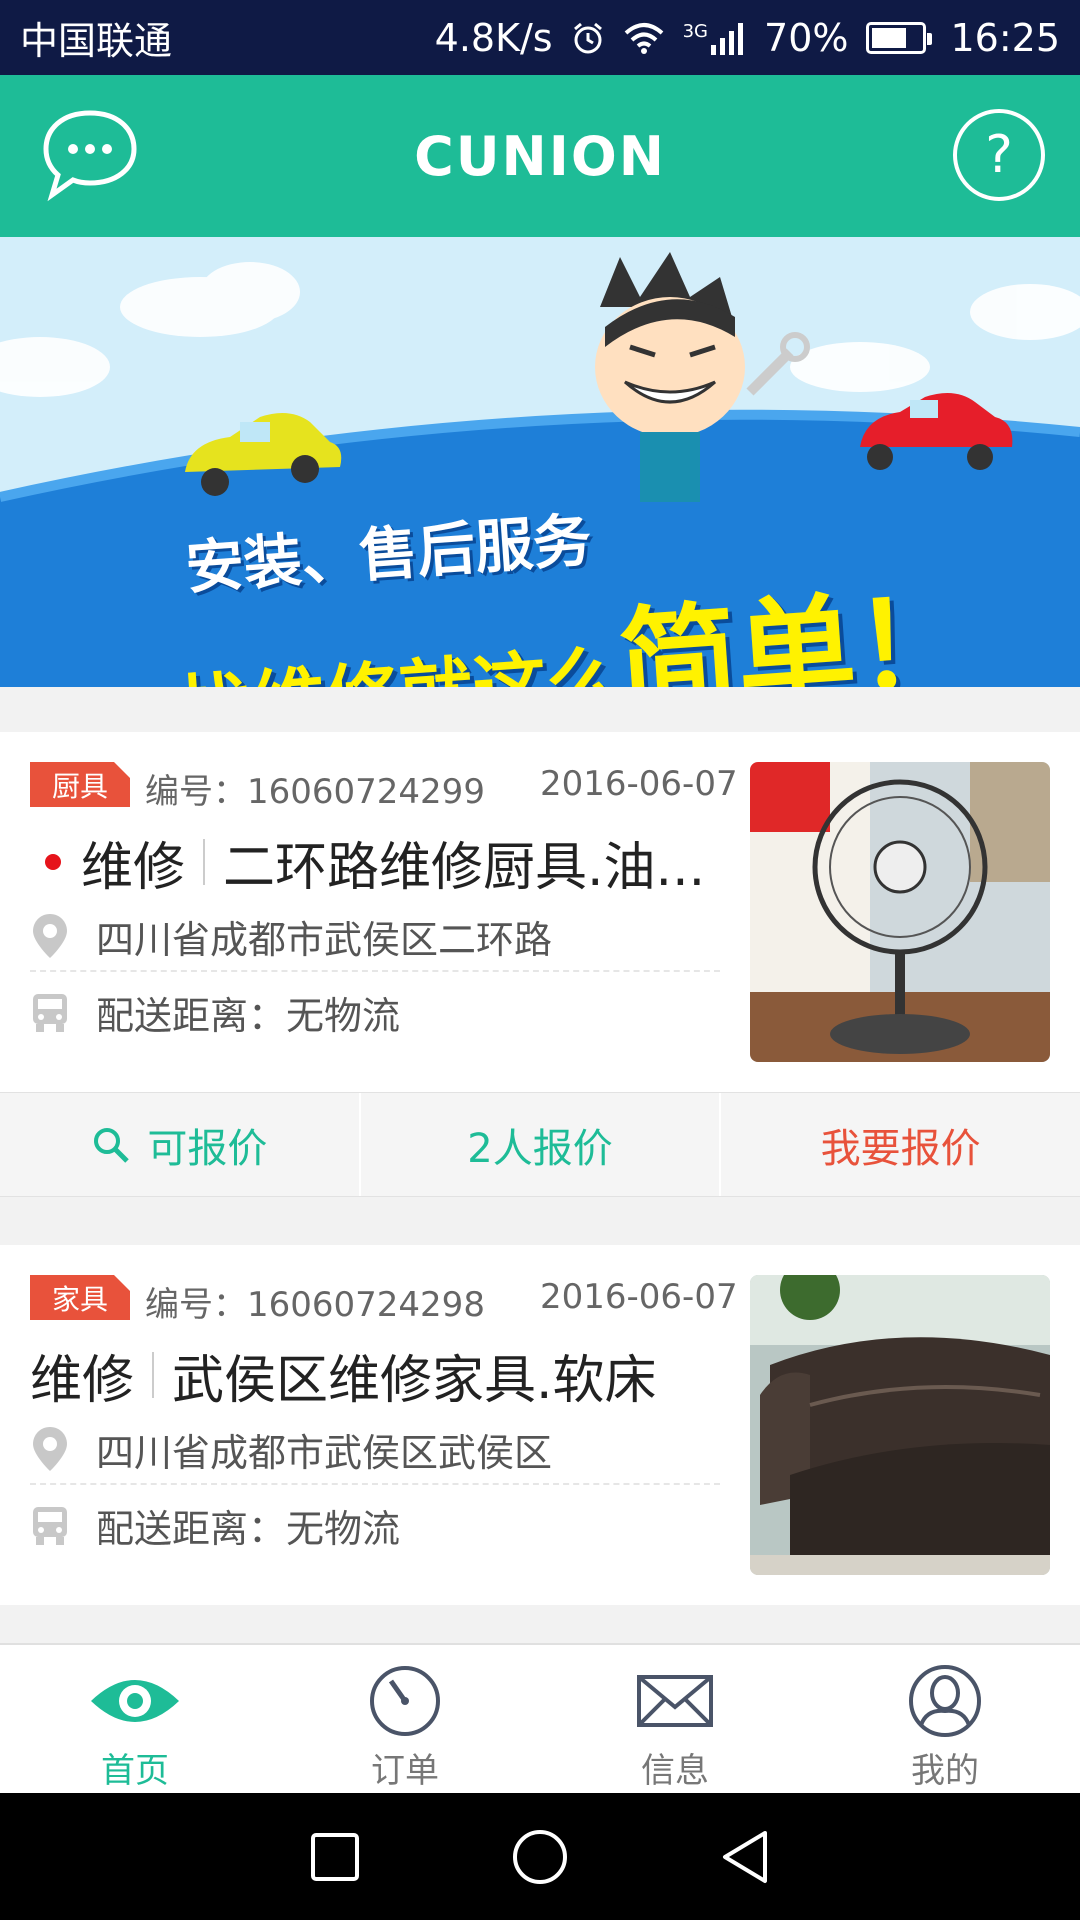  What do you see at coordinates (695, 31) in the screenshot?
I see `network-type: 3G` at bounding box center [695, 31].